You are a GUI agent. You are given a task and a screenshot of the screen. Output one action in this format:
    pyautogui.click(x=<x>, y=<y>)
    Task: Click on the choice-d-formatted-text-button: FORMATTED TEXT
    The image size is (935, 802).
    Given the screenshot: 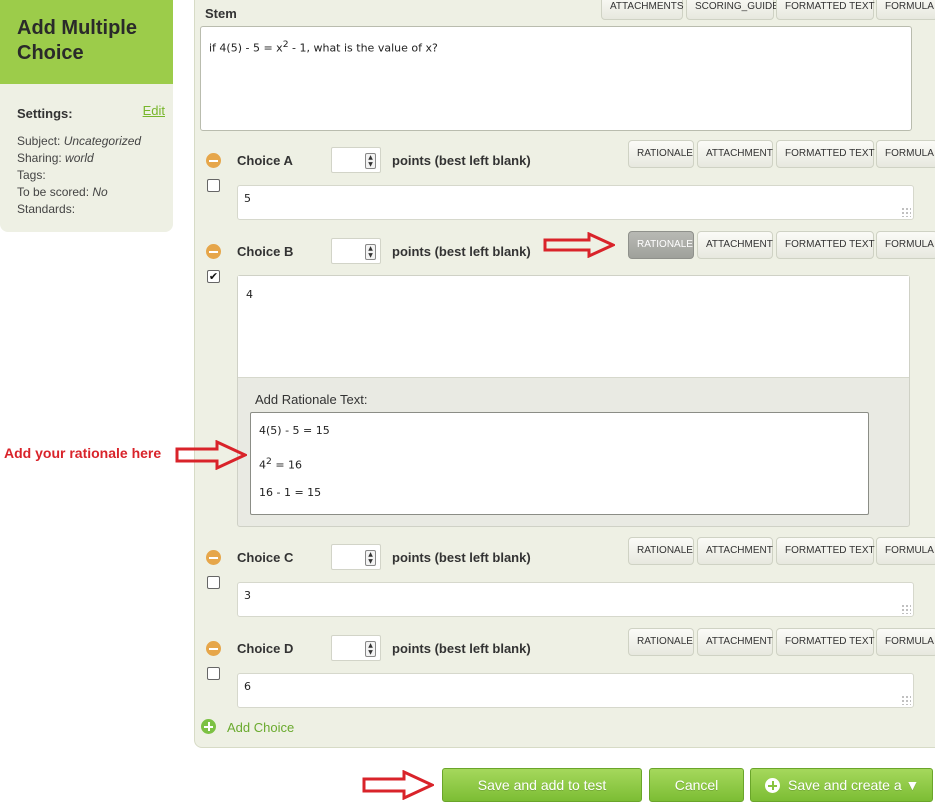 What is the action you would take?
    pyautogui.click(x=825, y=642)
    